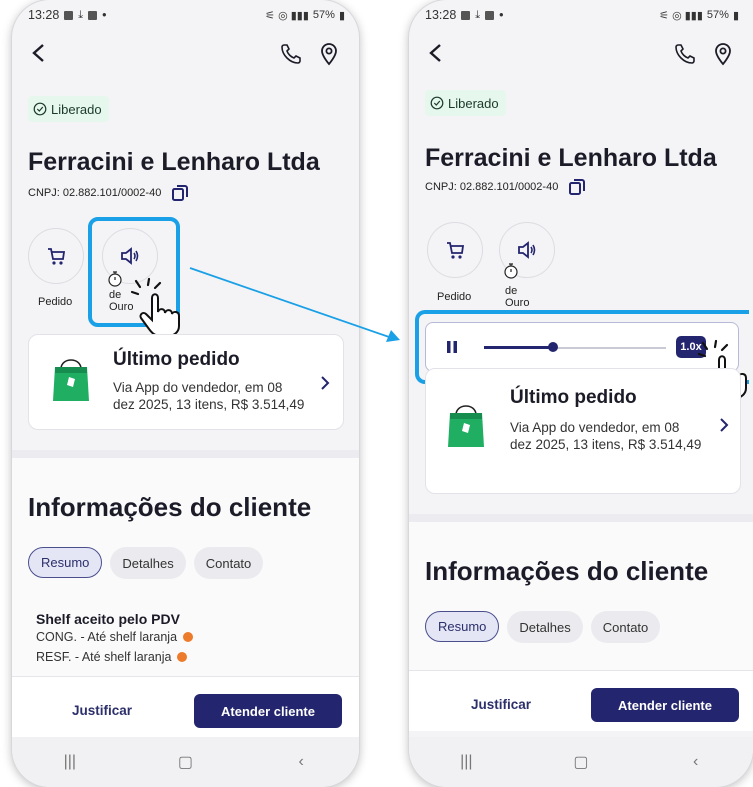  I want to click on serve-client-button: Atender cliente, so click(665, 705).